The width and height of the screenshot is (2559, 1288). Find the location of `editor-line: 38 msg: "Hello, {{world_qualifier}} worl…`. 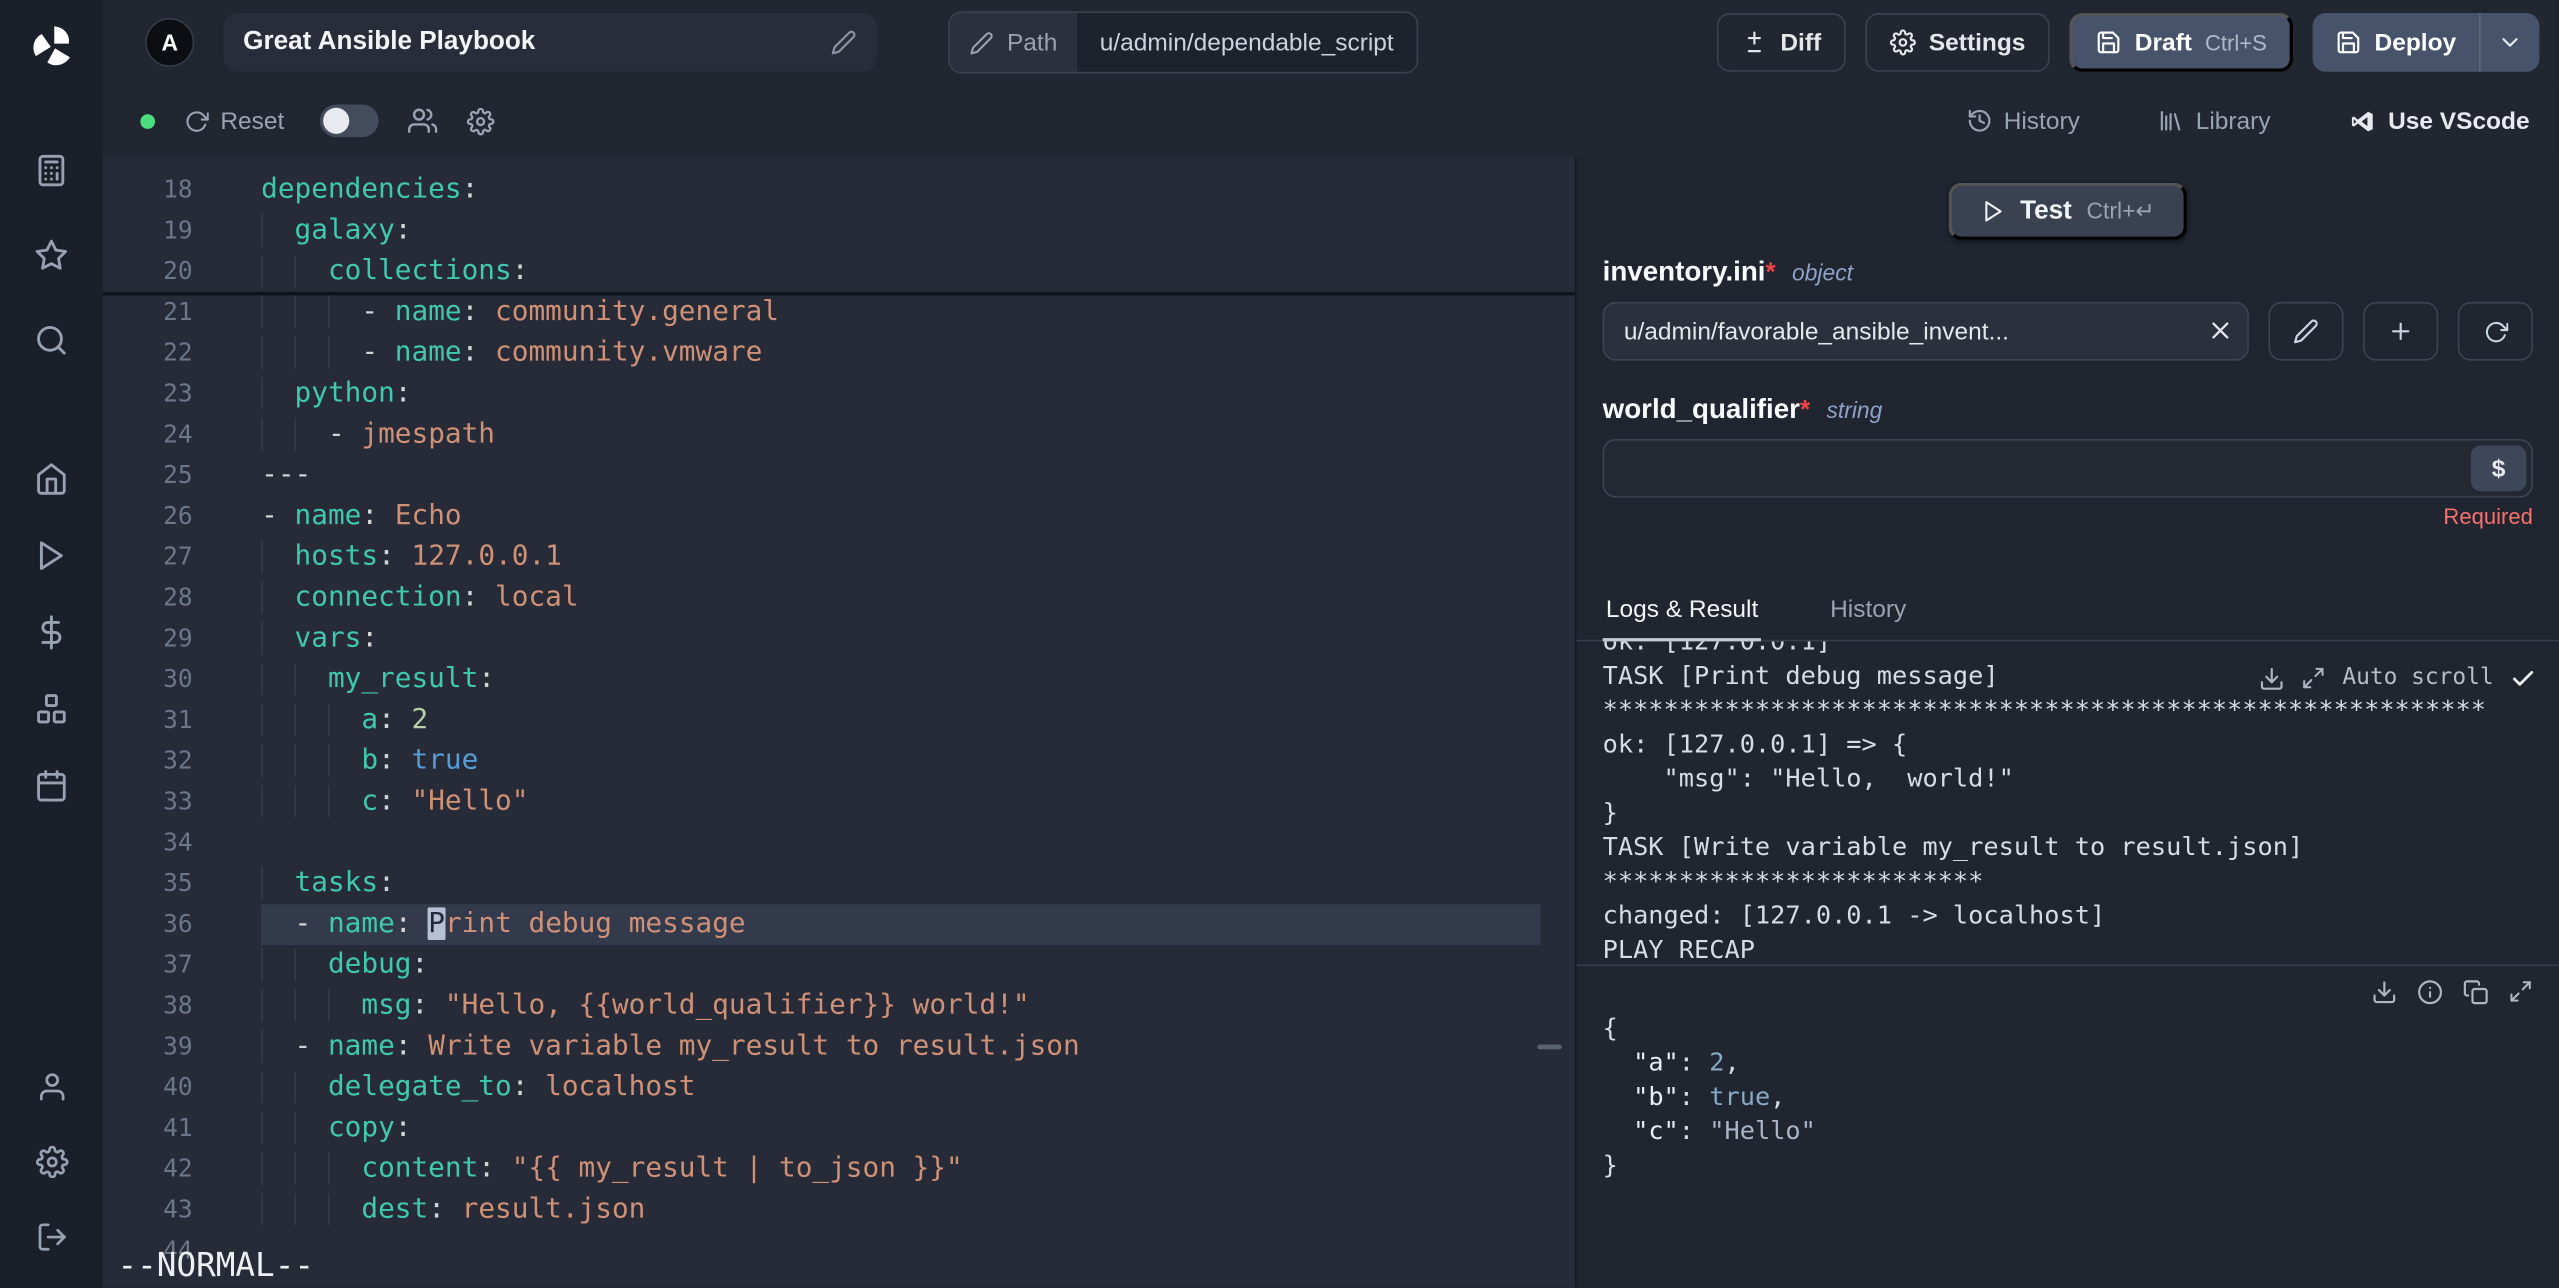

editor-line: 38 msg: "Hello, {{world_qualifier}} worl… is located at coordinates (839, 1006).